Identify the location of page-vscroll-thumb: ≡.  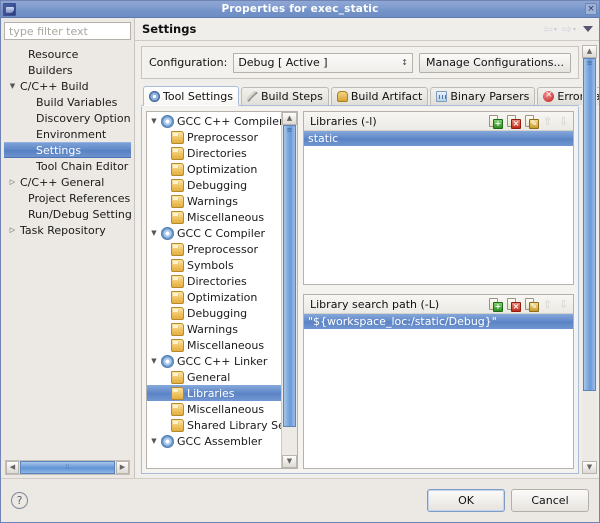
(589, 224).